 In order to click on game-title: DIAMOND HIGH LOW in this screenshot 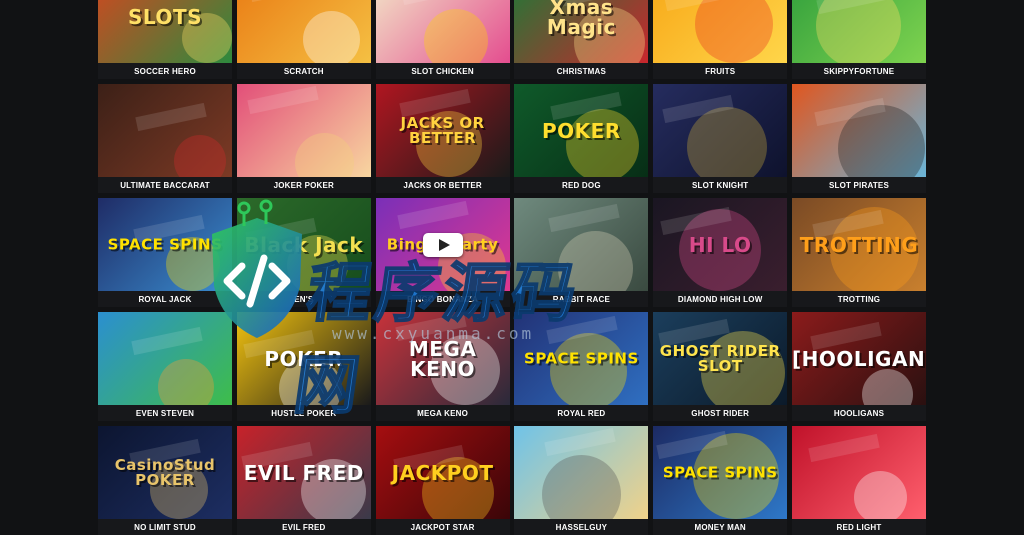, I will do `click(720, 299)`.